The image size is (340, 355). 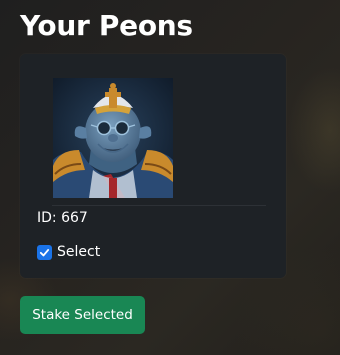 I want to click on page-title: Your Peons, so click(x=106, y=25).